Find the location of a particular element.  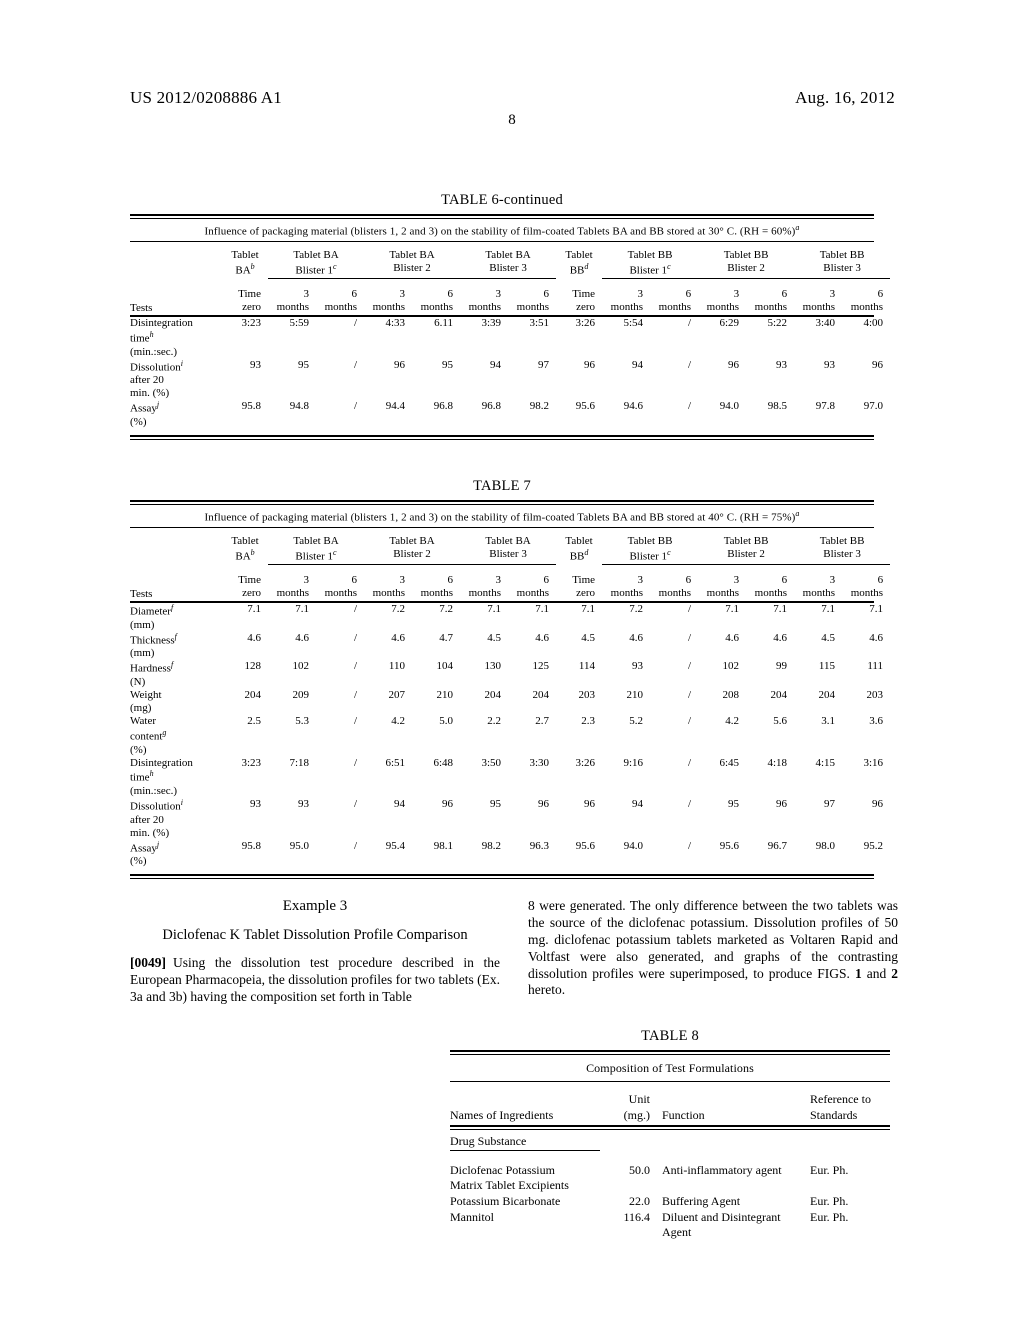

data-cell: 2.7 is located at coordinates (542, 720).